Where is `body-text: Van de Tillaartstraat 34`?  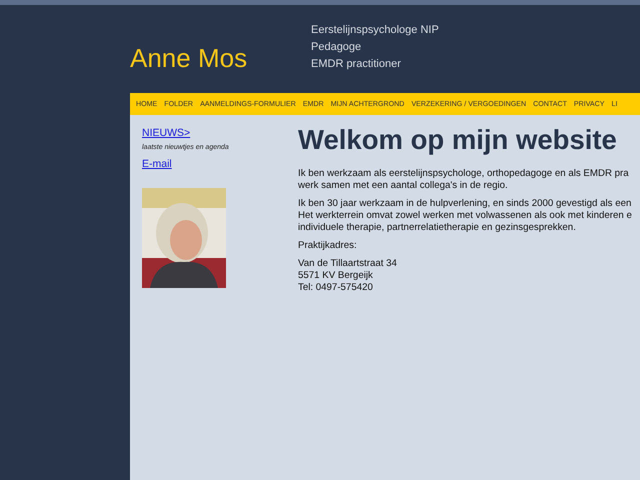 body-text: Van de Tillaartstraat 34 is located at coordinates (348, 264).